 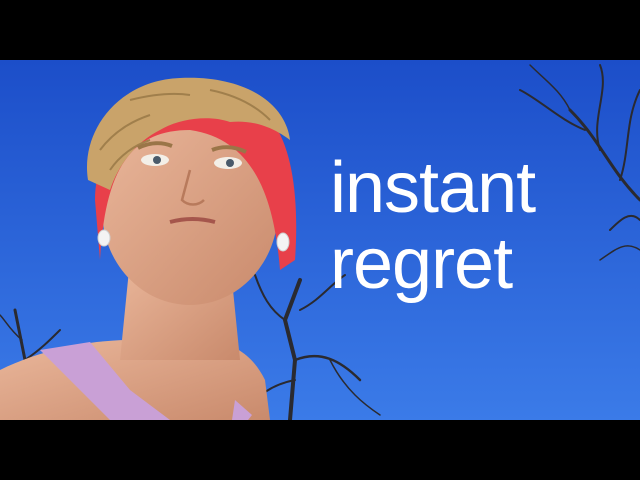 What do you see at coordinates (157, 160) in the screenshot?
I see `left-iris` at bounding box center [157, 160].